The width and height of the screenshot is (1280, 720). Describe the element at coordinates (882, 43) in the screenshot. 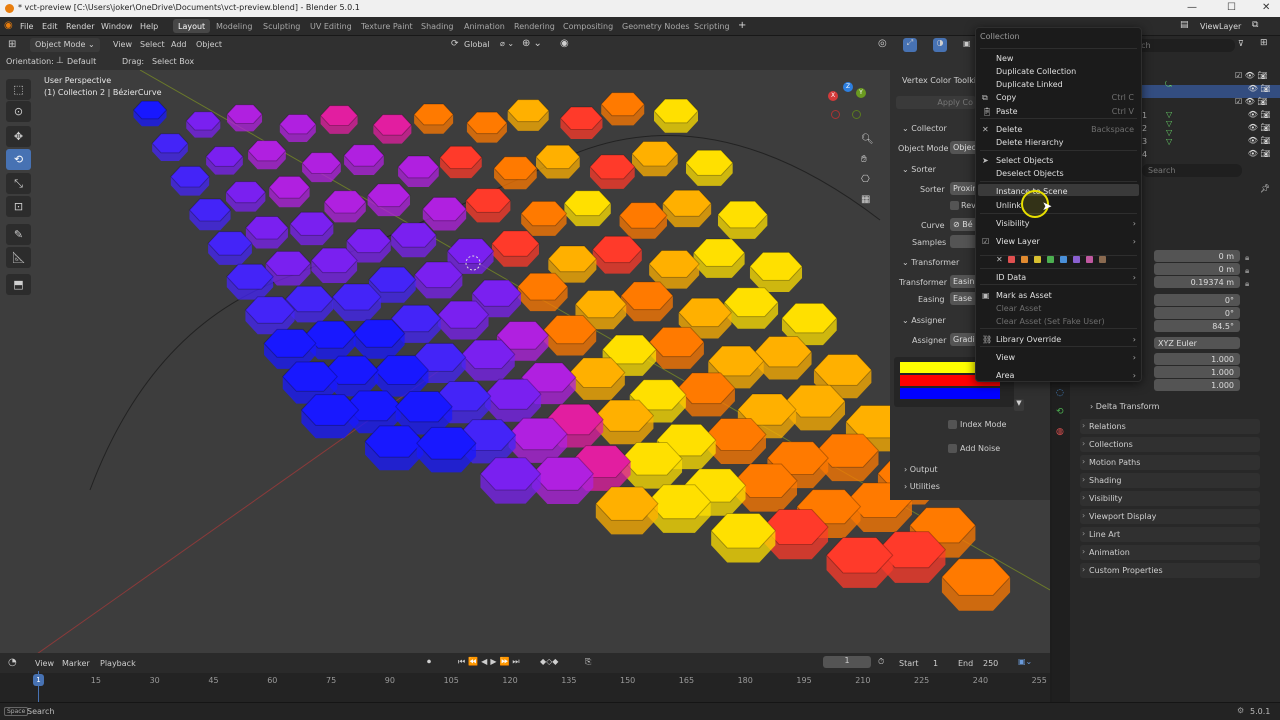

I see `visibility-icon: ◎` at that location.